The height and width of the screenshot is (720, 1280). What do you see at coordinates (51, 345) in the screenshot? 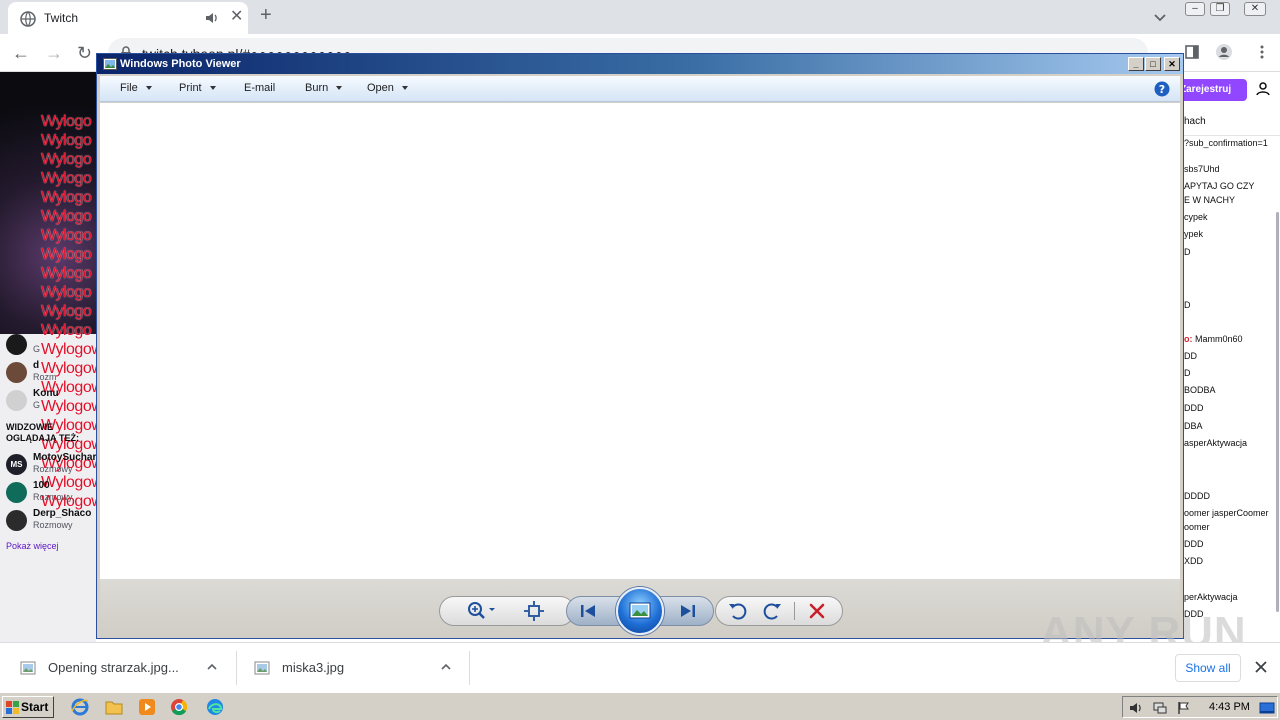
I see `recommended-channel: G` at bounding box center [51, 345].